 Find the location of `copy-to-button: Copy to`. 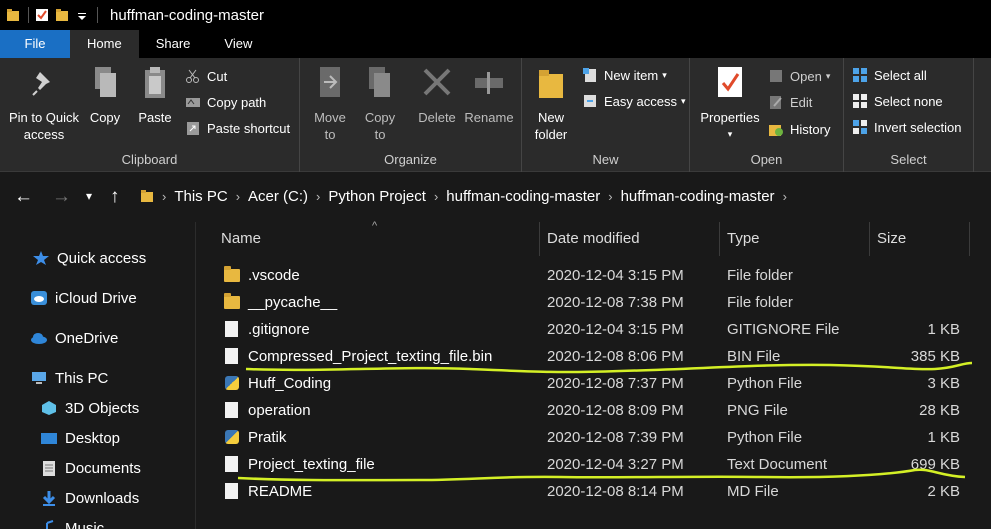

copy-to-button: Copy to is located at coordinates (380, 103).